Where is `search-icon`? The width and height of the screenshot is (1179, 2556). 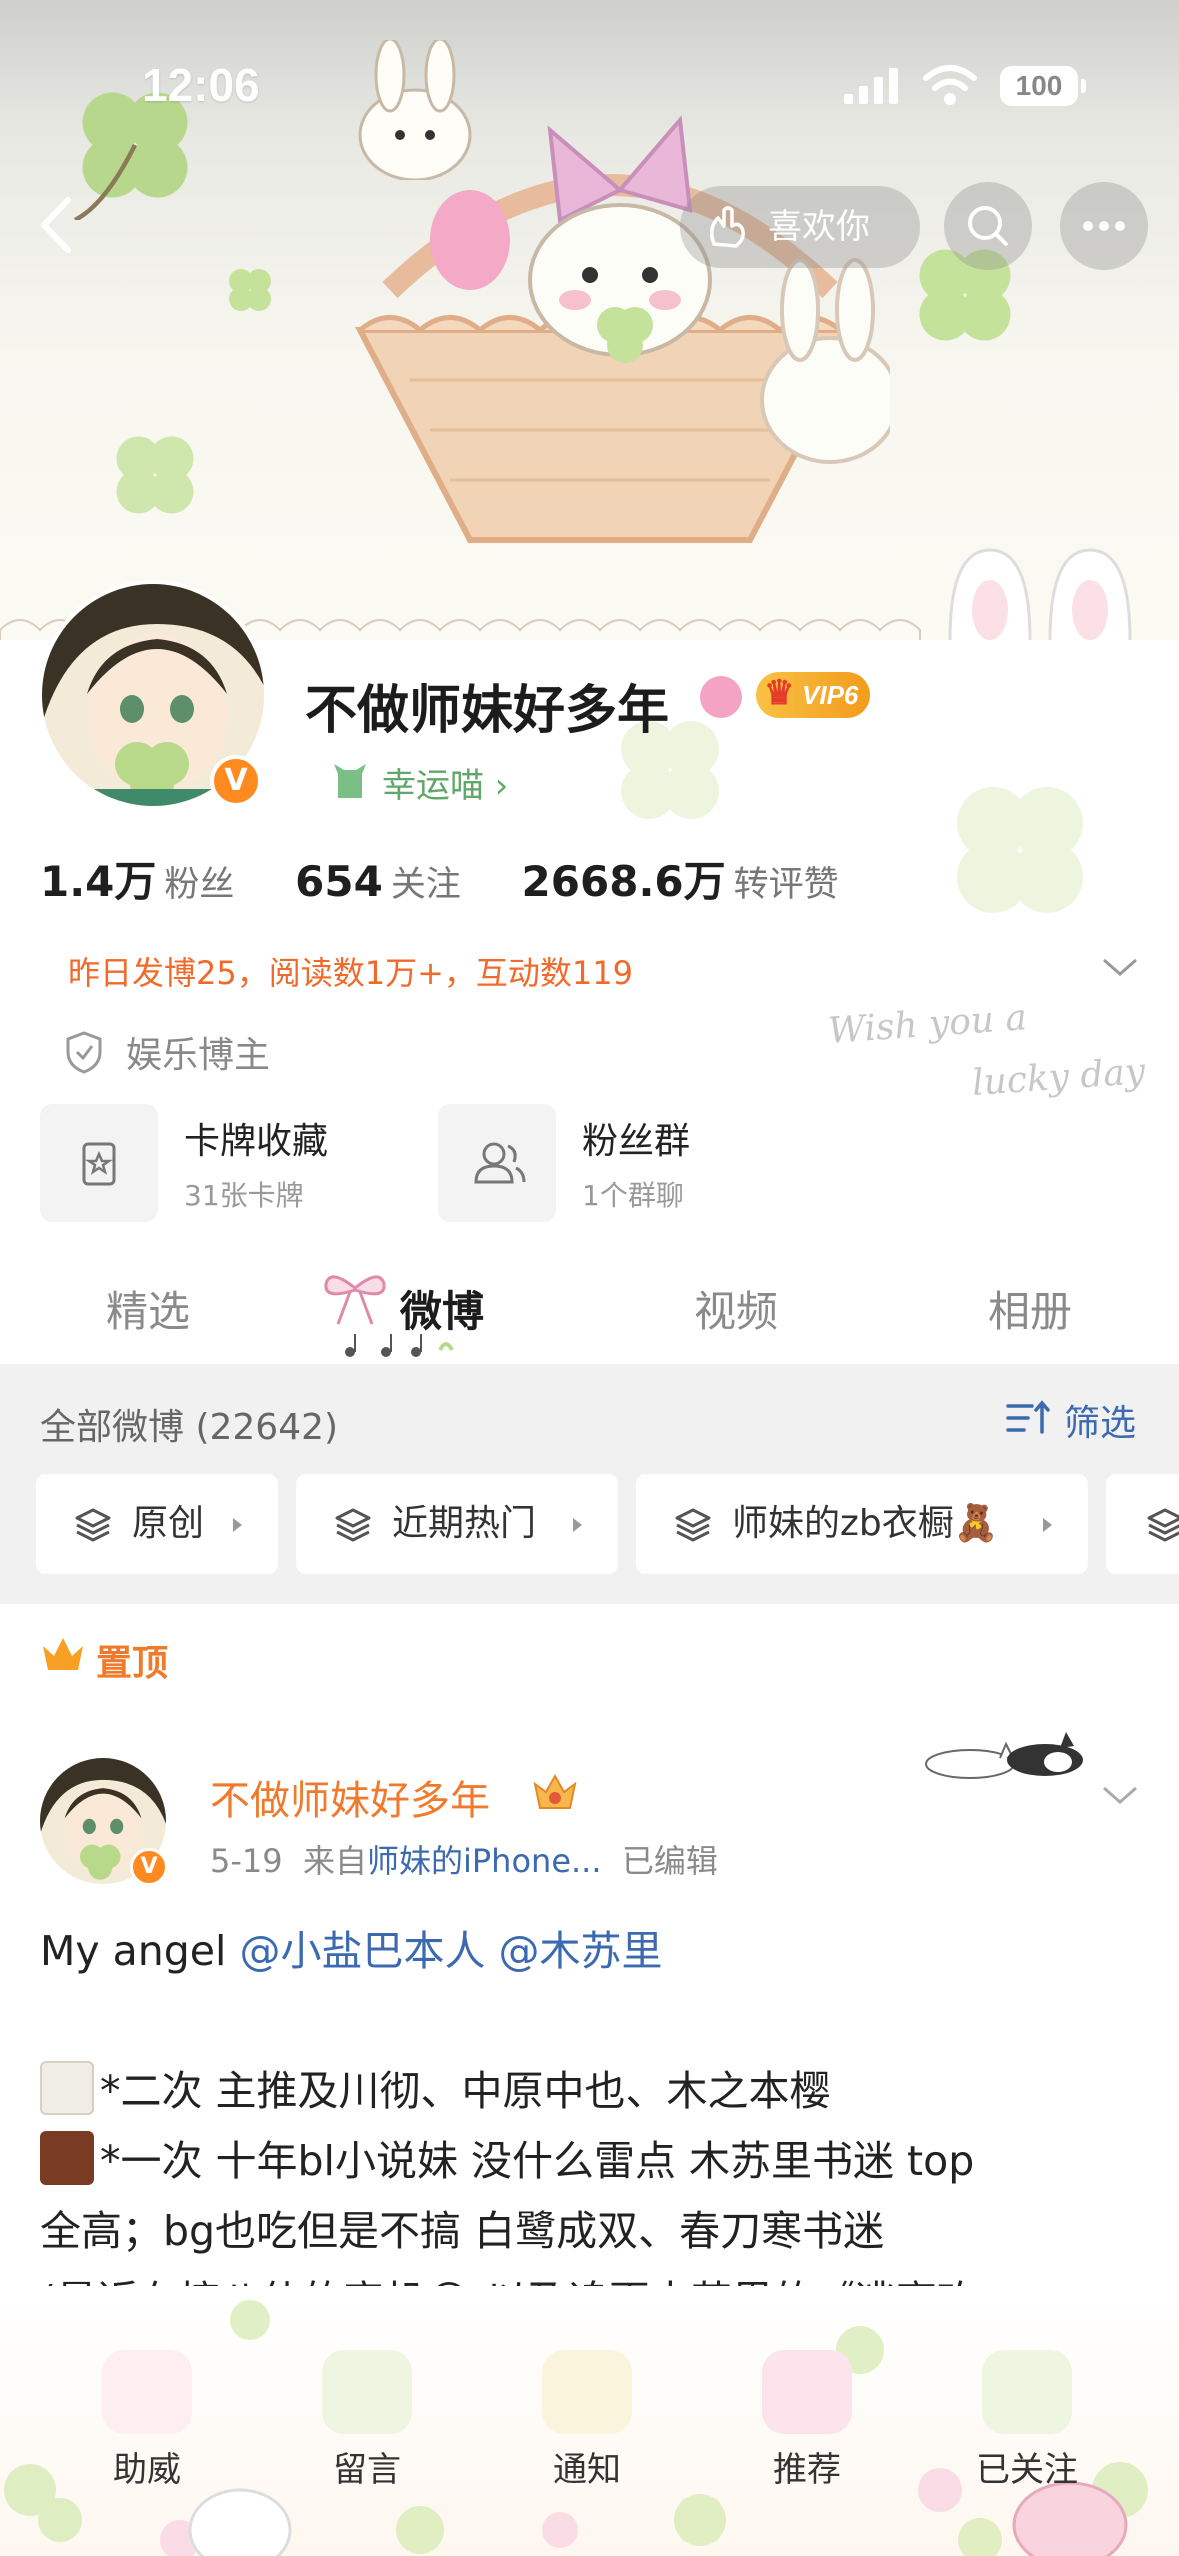
search-icon is located at coordinates (988, 226).